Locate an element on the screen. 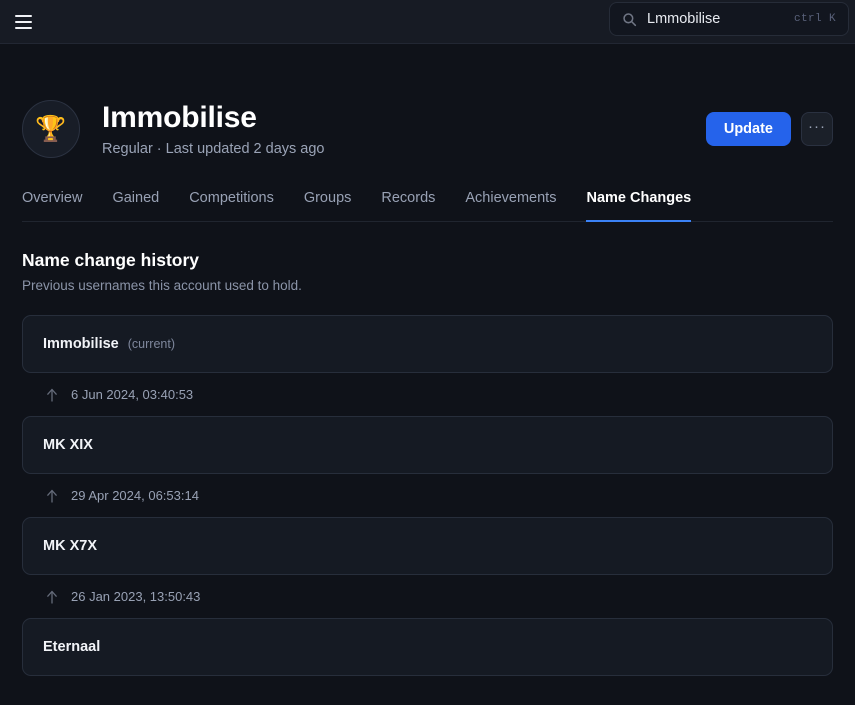  tab-competitions: Competitions is located at coordinates (231, 206).